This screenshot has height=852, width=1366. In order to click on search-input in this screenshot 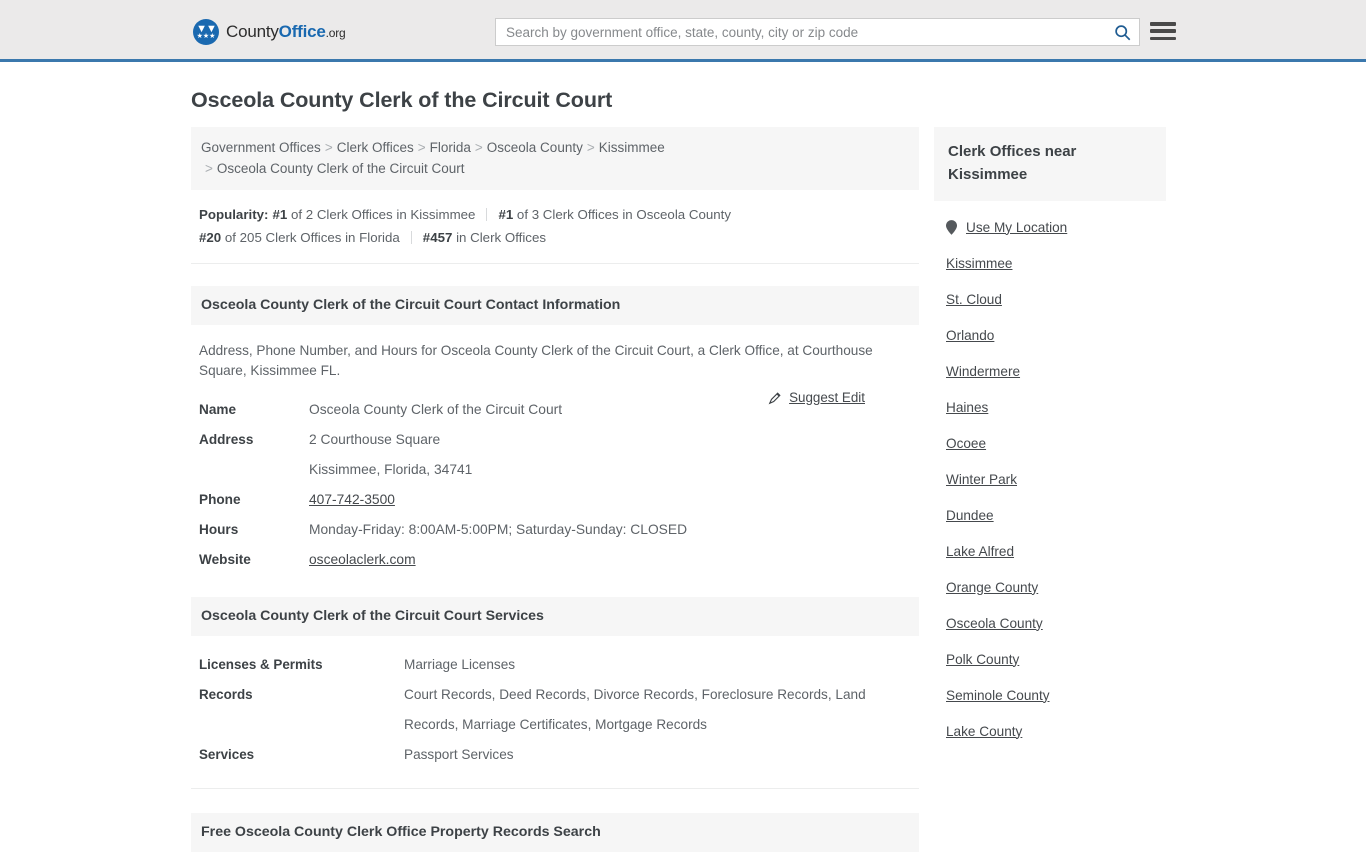, I will do `click(800, 32)`.